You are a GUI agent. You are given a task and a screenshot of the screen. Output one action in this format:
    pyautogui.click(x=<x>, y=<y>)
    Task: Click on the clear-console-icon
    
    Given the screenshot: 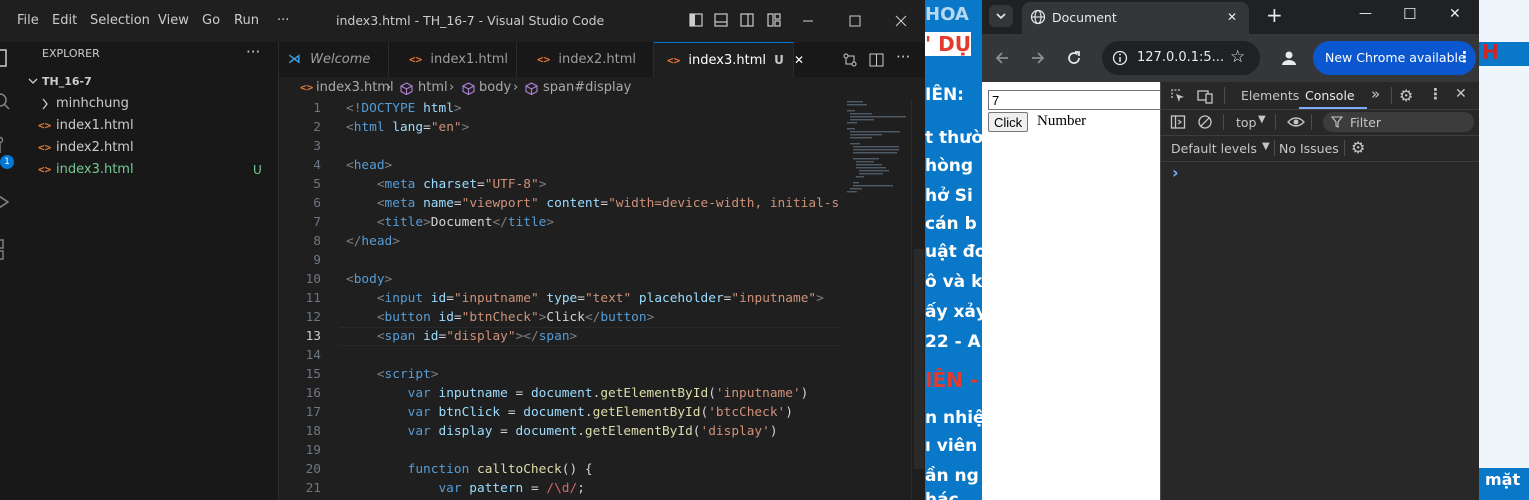 What is the action you would take?
    pyautogui.click(x=1205, y=122)
    